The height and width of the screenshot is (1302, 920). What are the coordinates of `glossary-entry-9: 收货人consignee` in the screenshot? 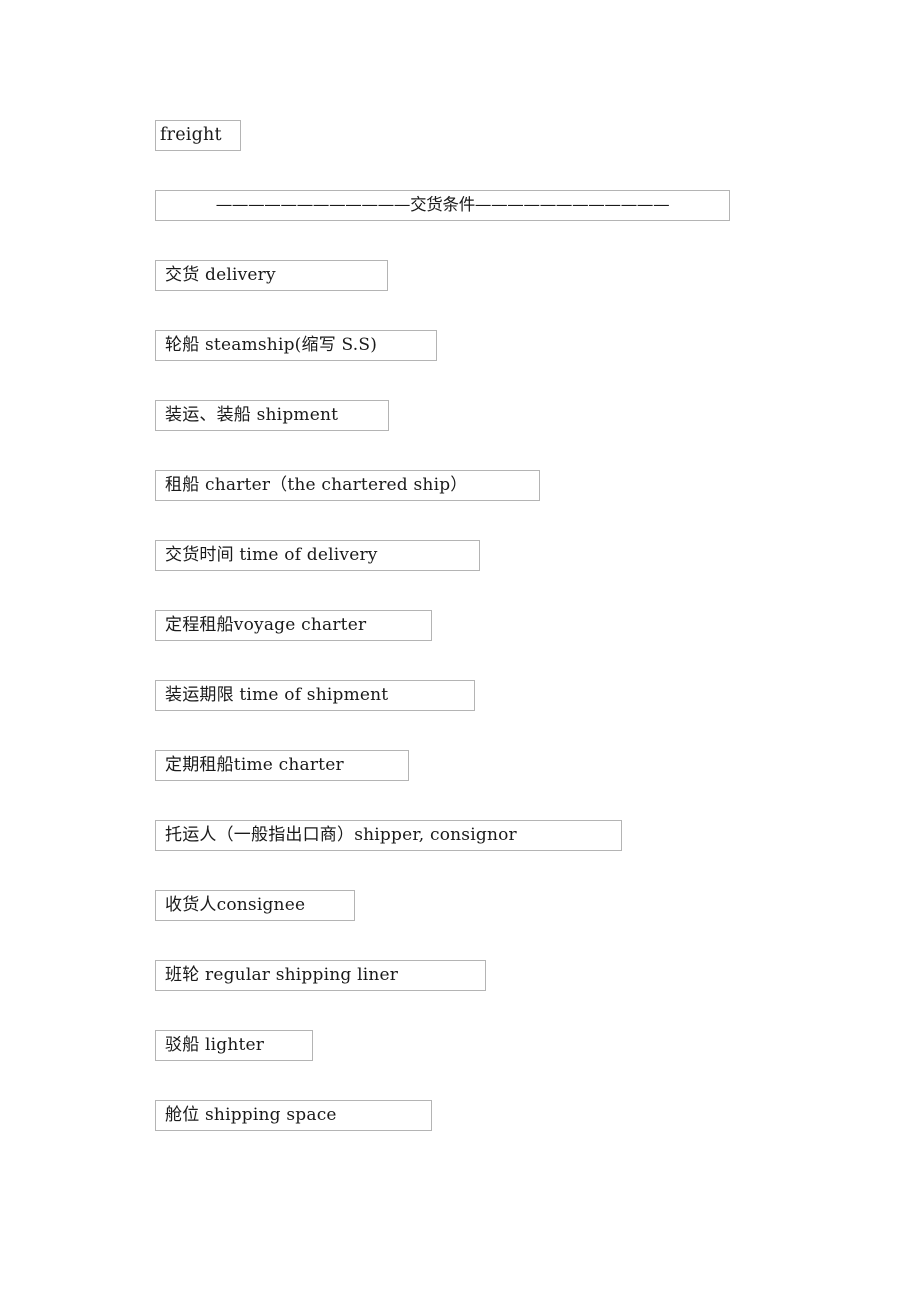 It's located at (255, 905).